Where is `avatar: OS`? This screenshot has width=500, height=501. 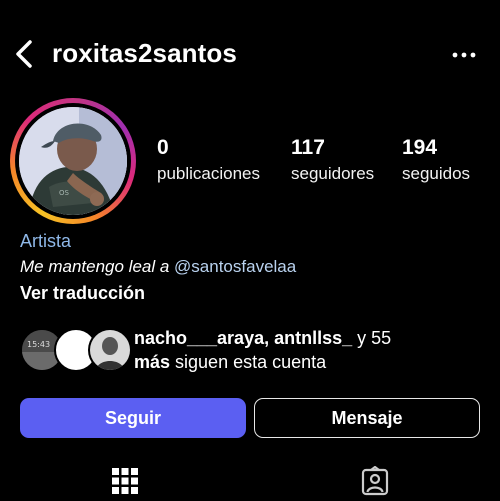
avatar: OS is located at coordinates (73, 161).